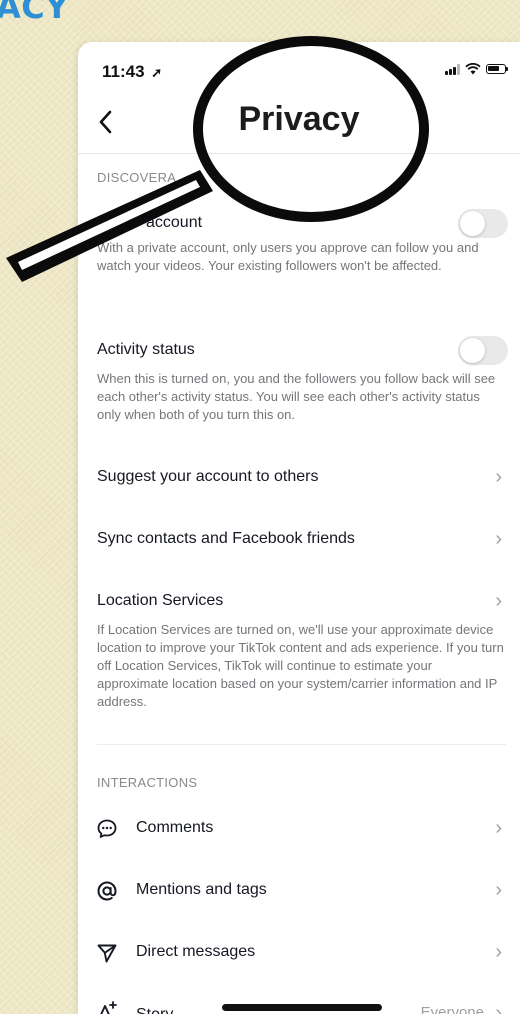  I want to click on story-icon, so click(108, 1007).